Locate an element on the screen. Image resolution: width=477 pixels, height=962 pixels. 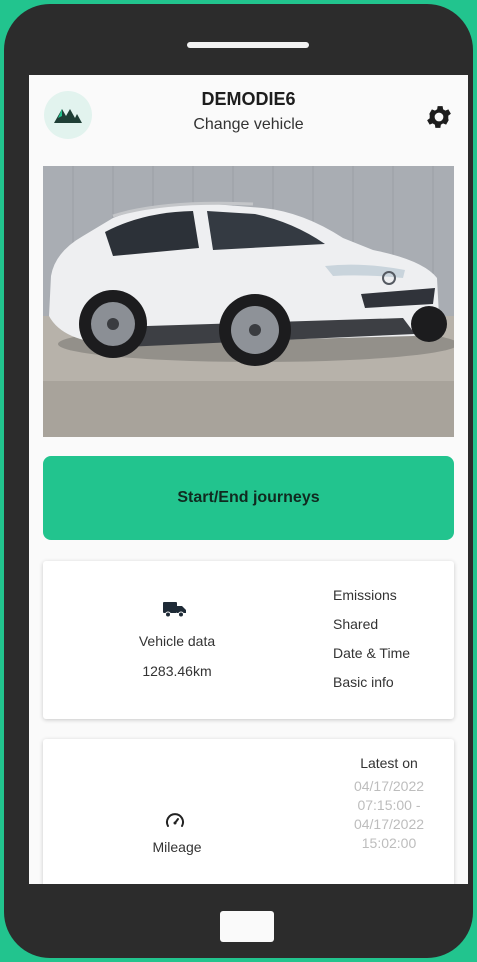
date-time-link: Date & Time is located at coordinates (371, 653).